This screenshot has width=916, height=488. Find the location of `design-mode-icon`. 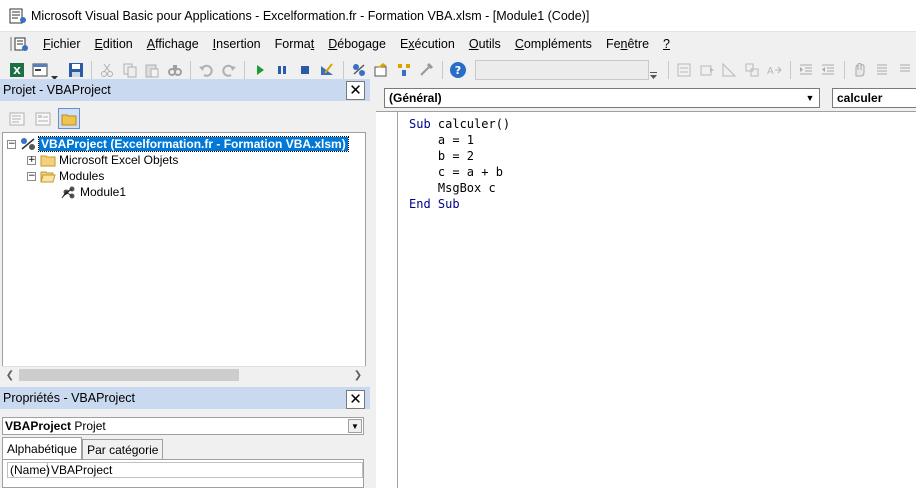

design-mode-icon is located at coordinates (327, 70).